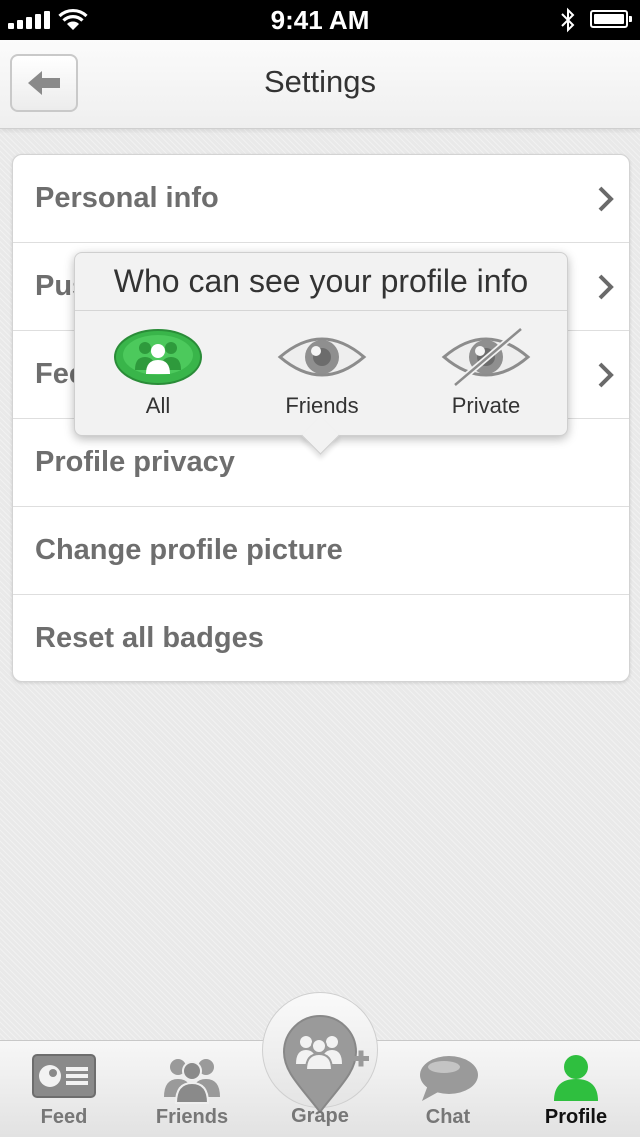 Image resolution: width=640 pixels, height=1137 pixels. What do you see at coordinates (64, 1117) in the screenshot?
I see `tab-label: Feed` at bounding box center [64, 1117].